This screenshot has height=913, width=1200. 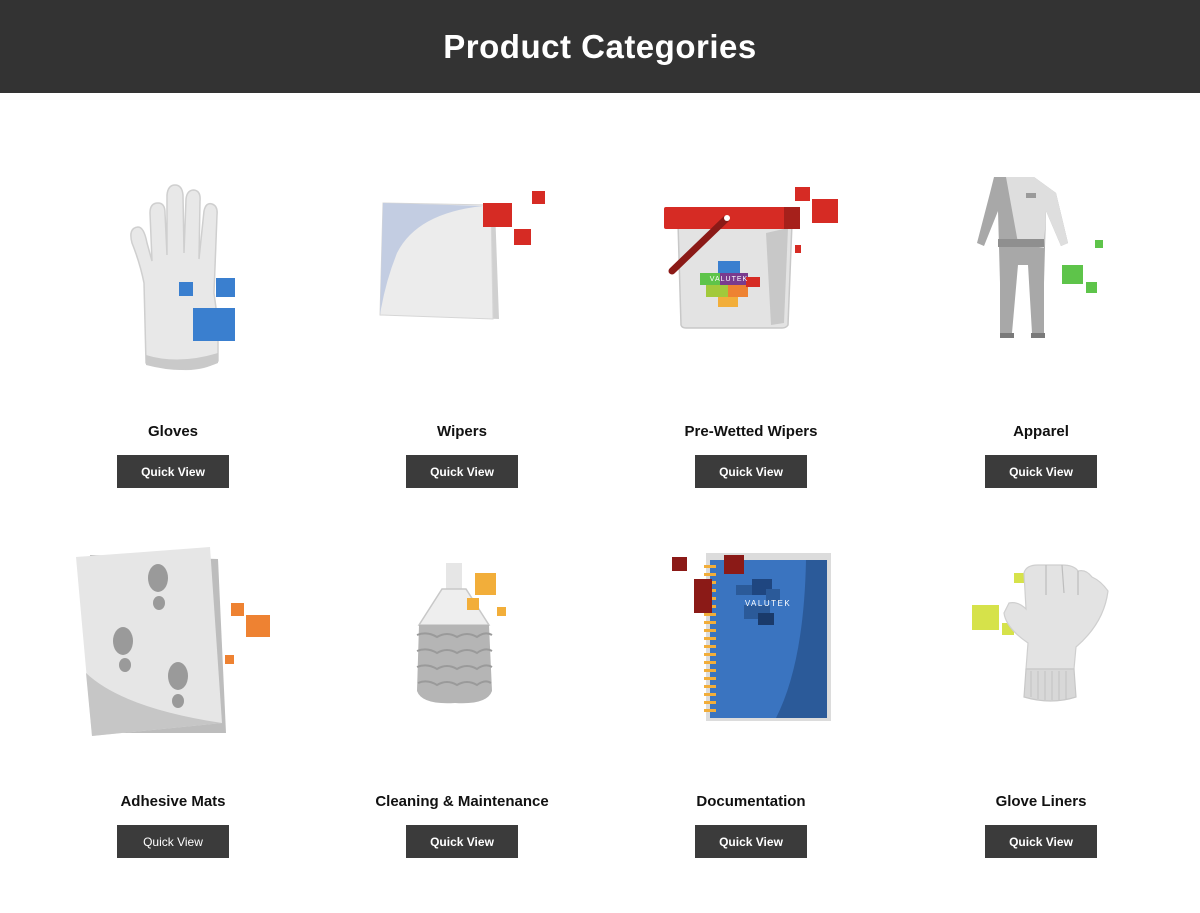 What do you see at coordinates (750, 801) in the screenshot?
I see `category-name: Documentation` at bounding box center [750, 801].